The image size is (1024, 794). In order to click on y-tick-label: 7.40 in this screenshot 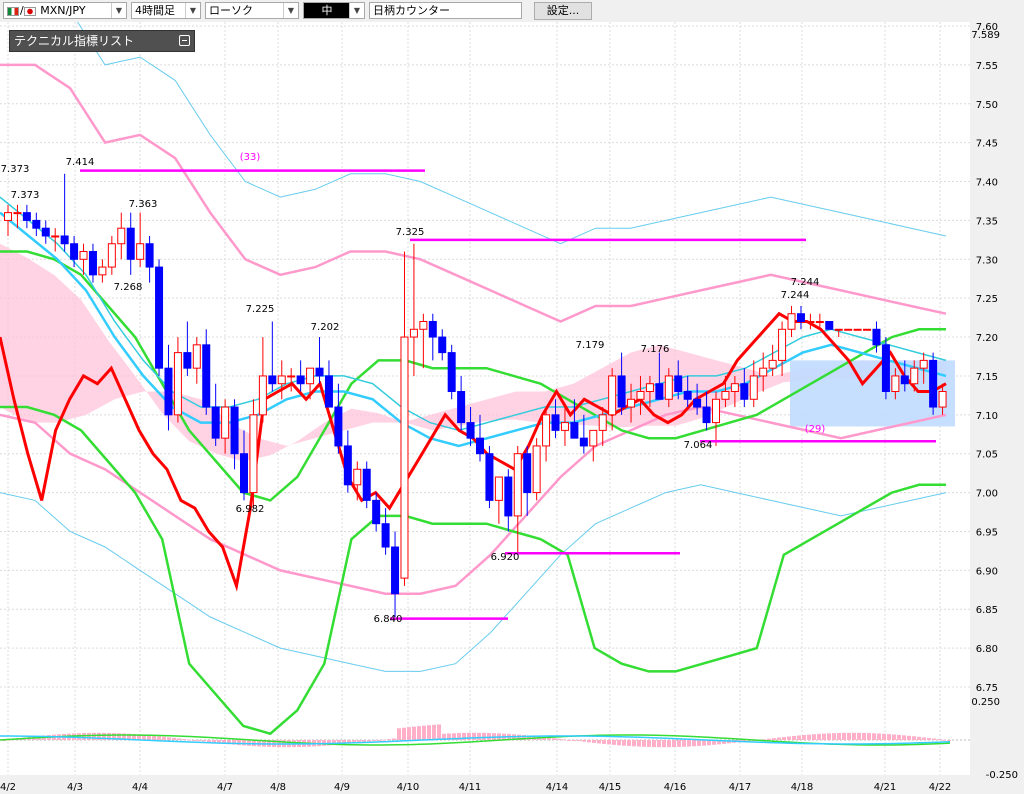, I will do `click(987, 183)`.